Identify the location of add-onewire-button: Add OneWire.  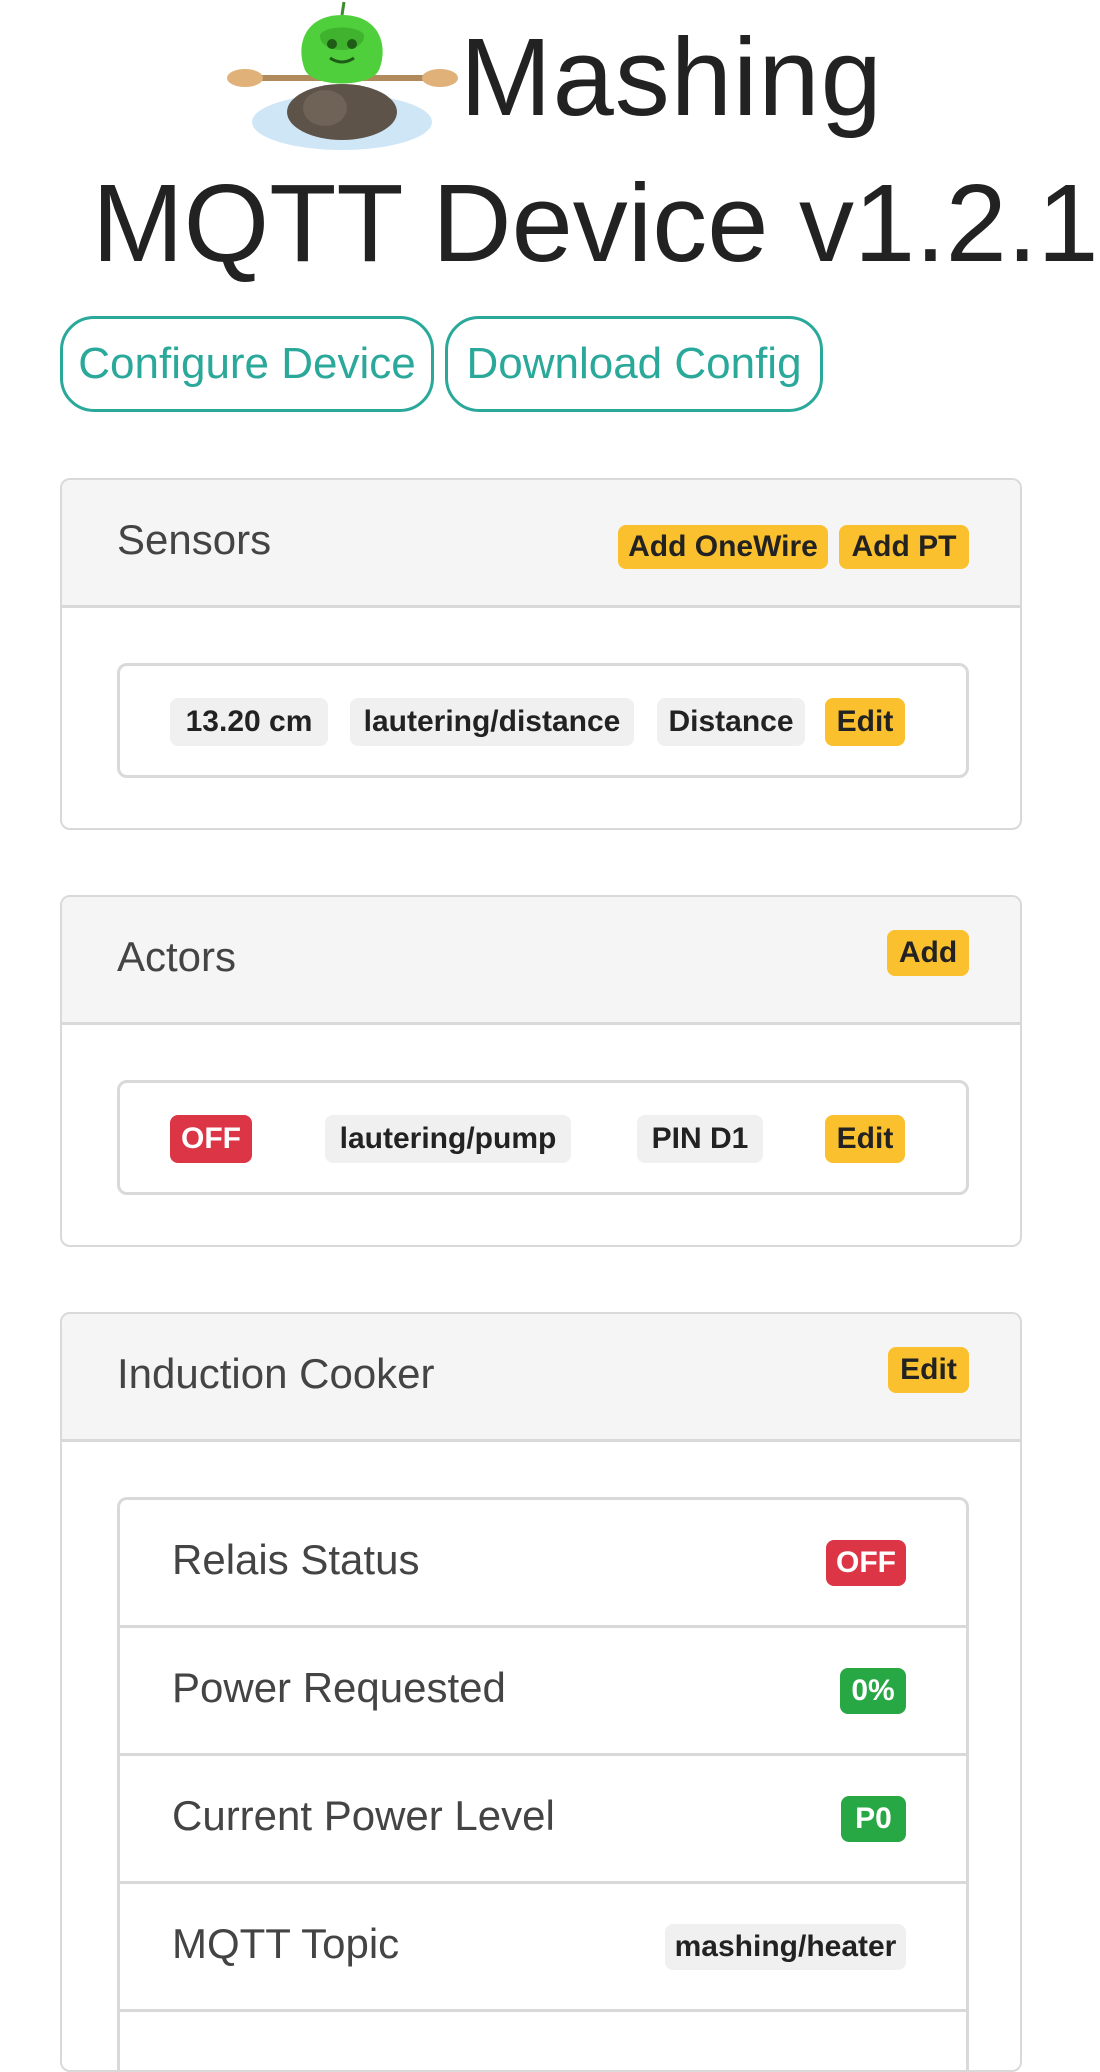
(723, 547).